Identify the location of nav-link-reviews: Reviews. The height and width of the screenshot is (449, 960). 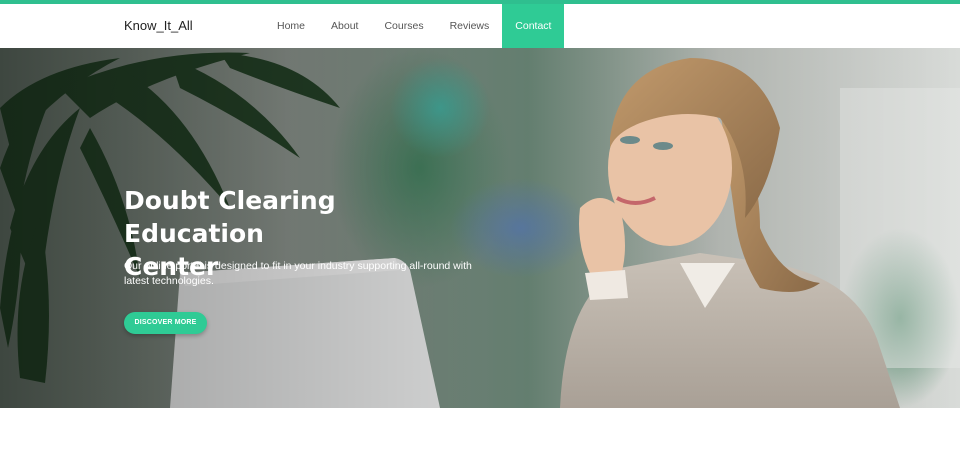
(470, 26).